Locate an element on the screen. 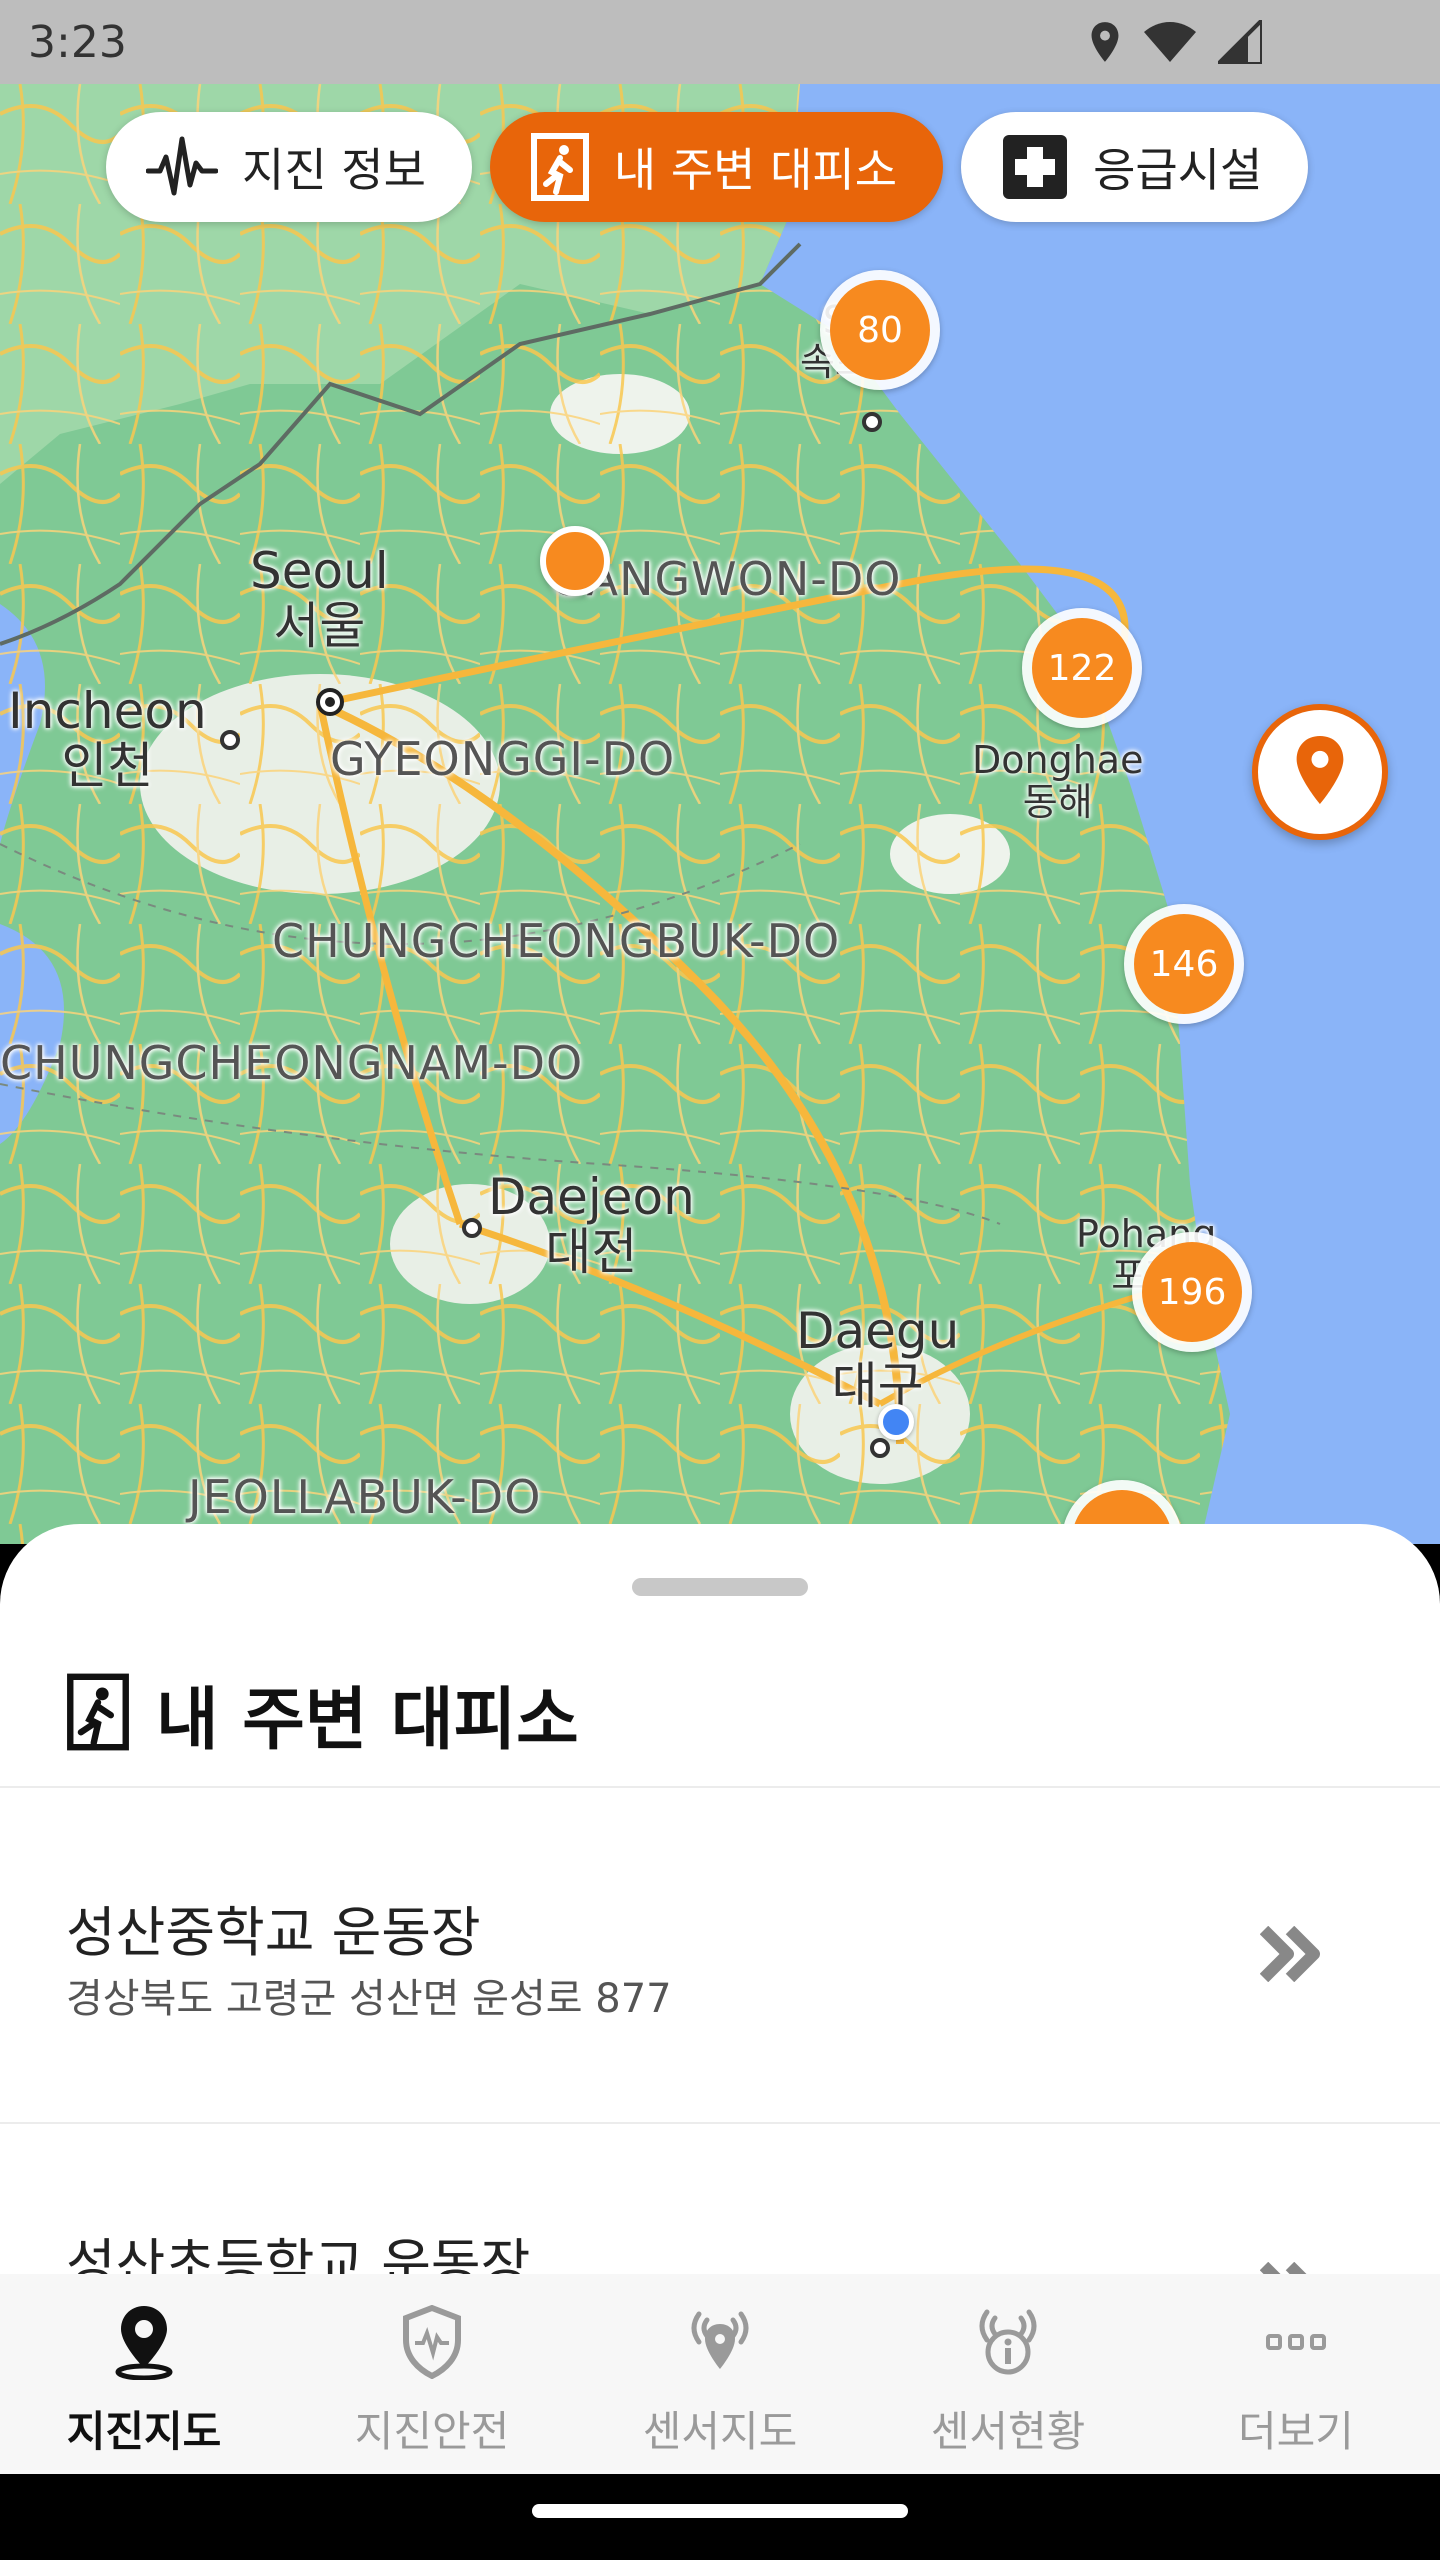  filter-chips: 지진 정보 내 주변 대피소 응급시설 is located at coordinates (707, 167).